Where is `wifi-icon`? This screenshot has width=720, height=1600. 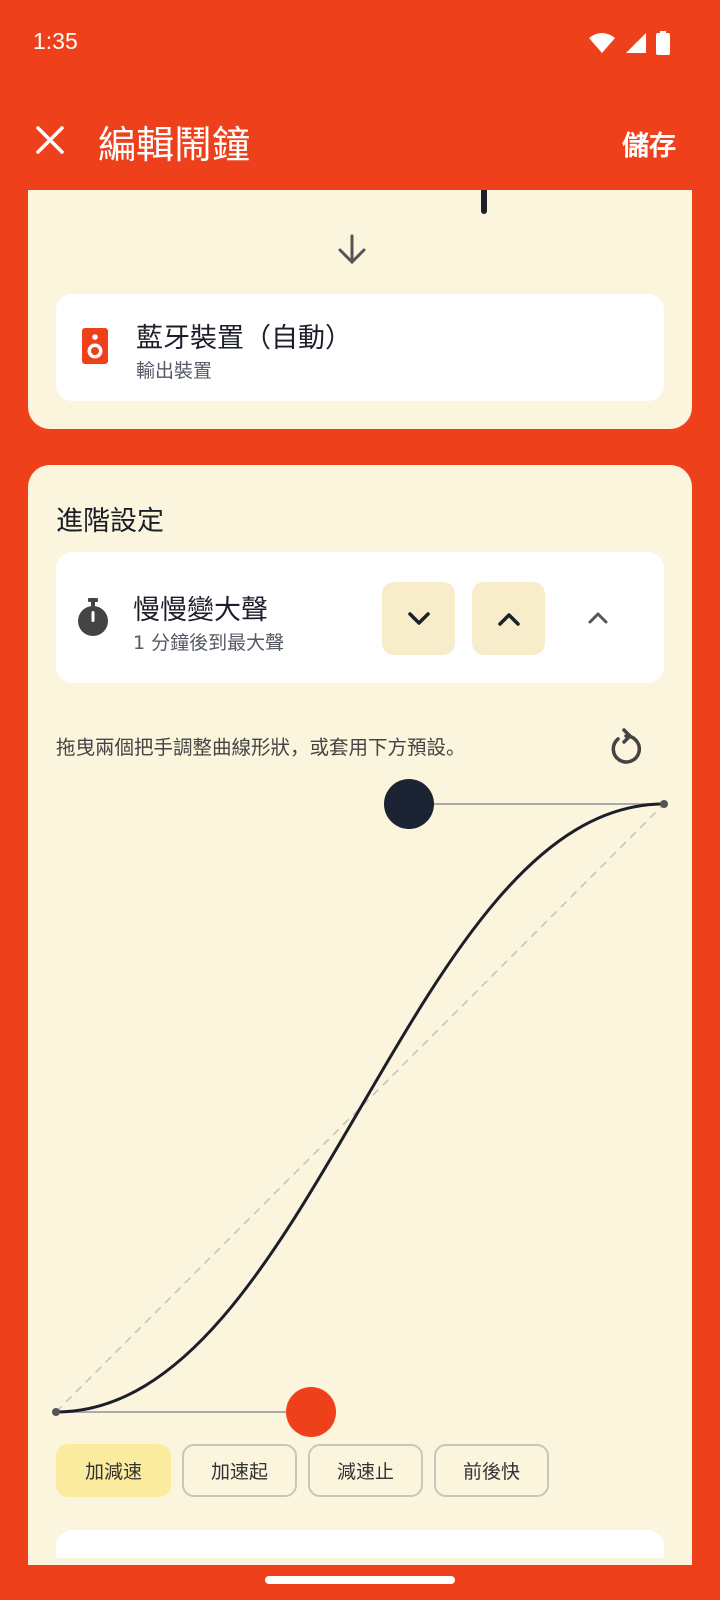
wifi-icon is located at coordinates (602, 43).